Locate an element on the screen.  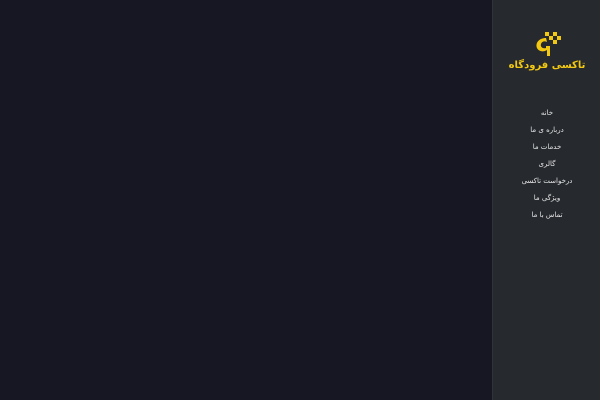
nav-link-request-taxi: درخواست تاکسی is located at coordinates (547, 181).